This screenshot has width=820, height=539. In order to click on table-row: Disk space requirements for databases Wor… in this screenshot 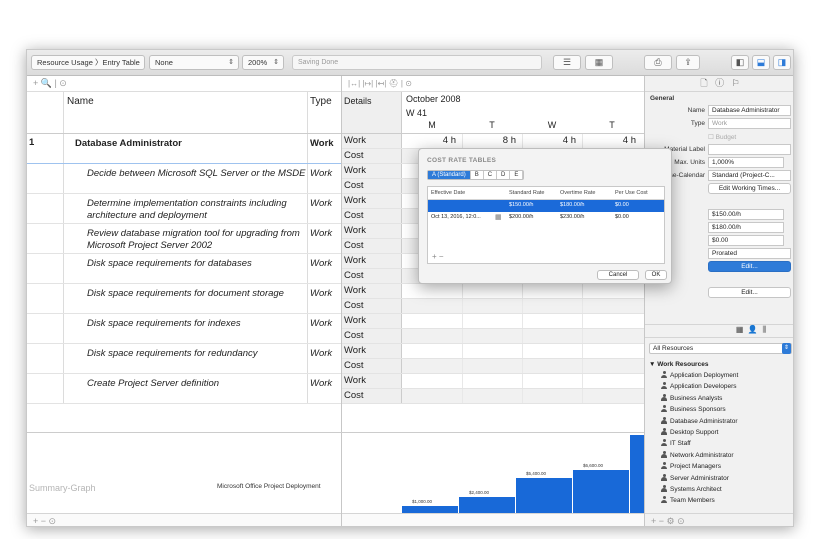, I will do `click(184, 269)`.